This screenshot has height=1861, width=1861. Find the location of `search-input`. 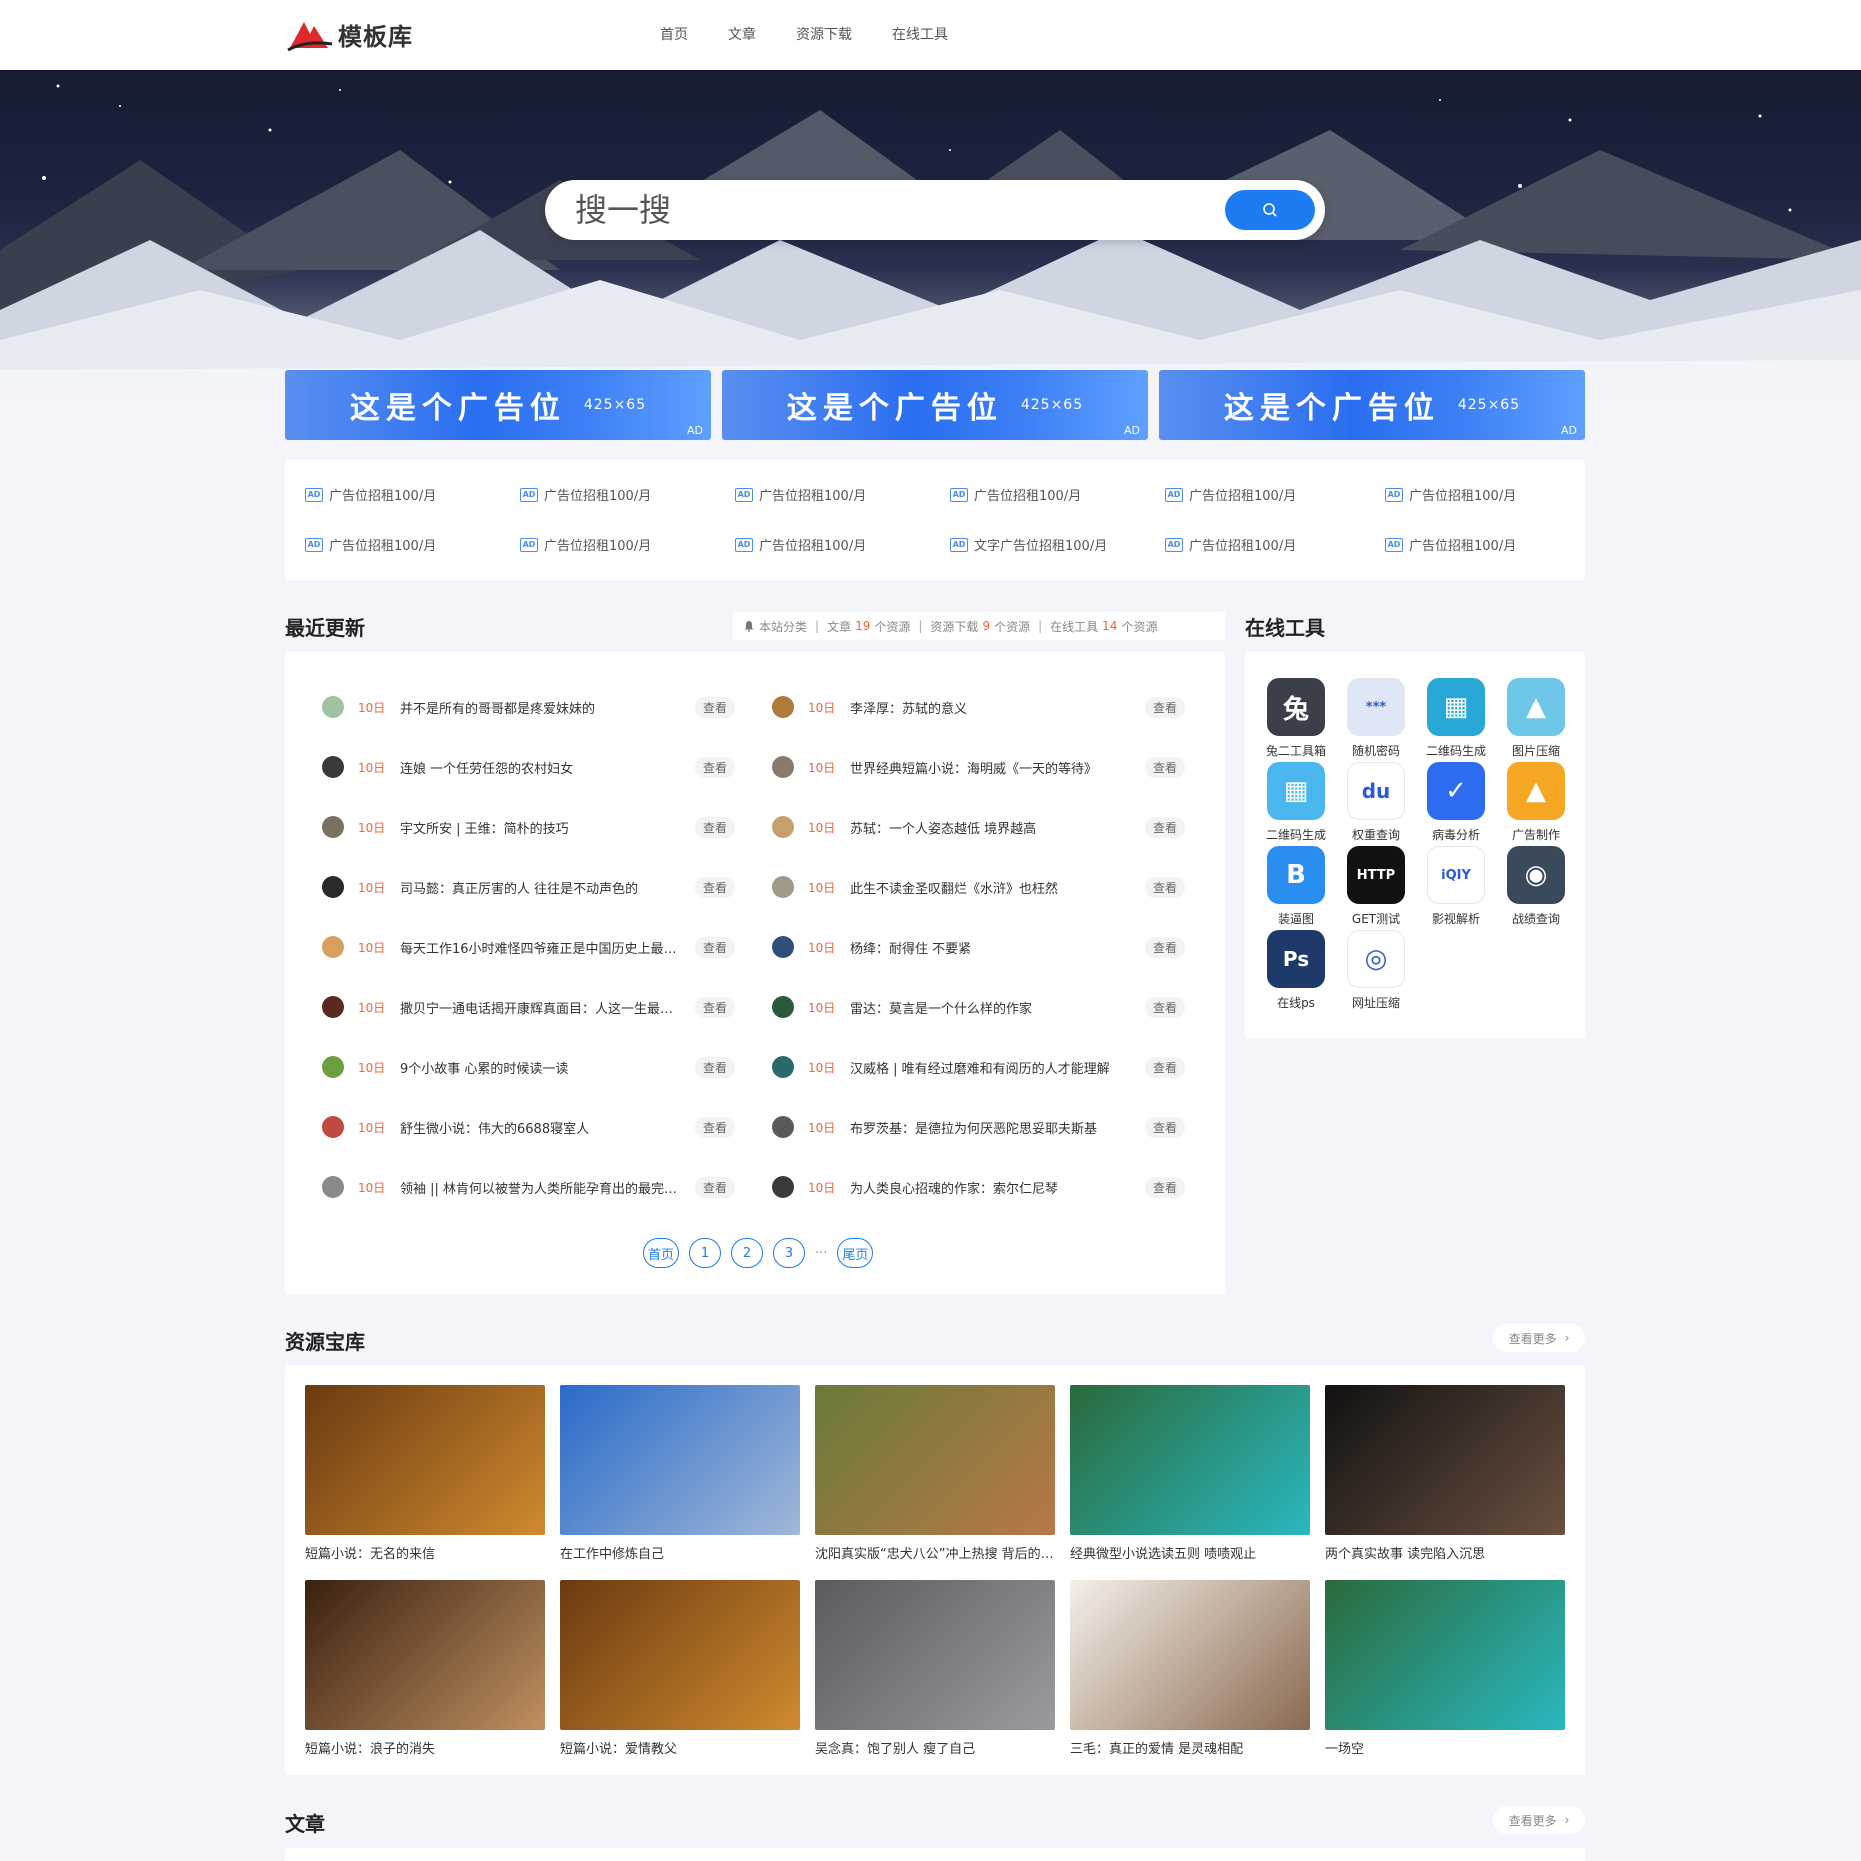

search-input is located at coordinates (895, 210).